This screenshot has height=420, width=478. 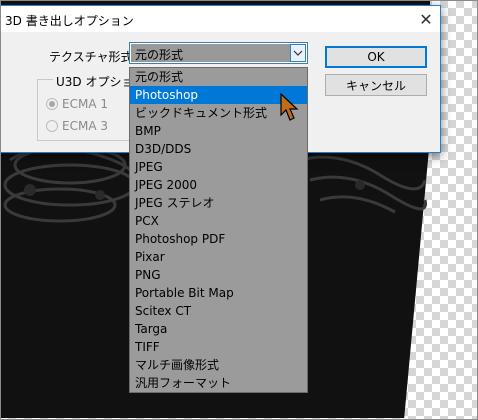 I want to click on dropdown-item: Targa, so click(x=218, y=329).